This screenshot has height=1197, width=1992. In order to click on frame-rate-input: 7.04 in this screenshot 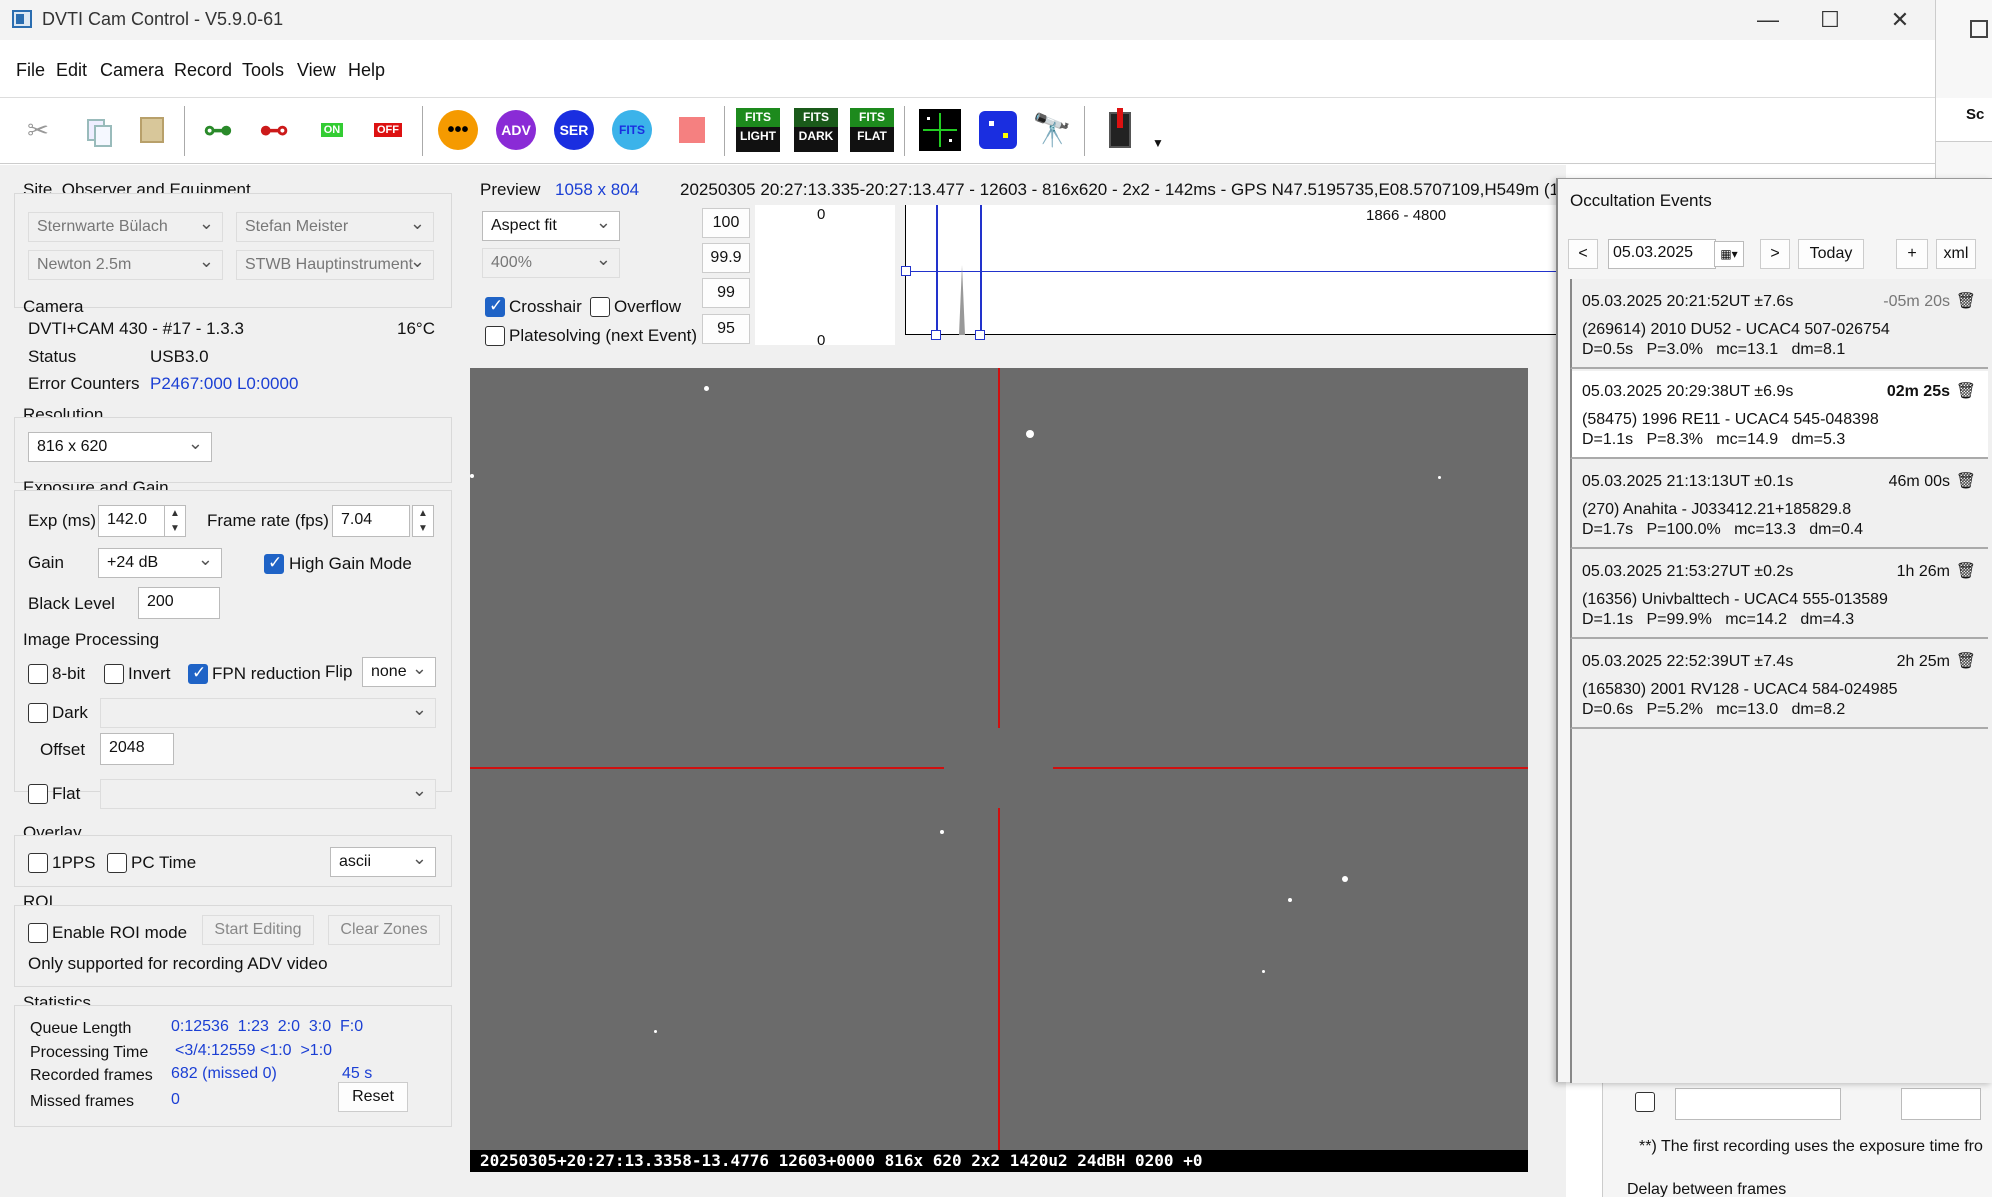, I will do `click(371, 521)`.